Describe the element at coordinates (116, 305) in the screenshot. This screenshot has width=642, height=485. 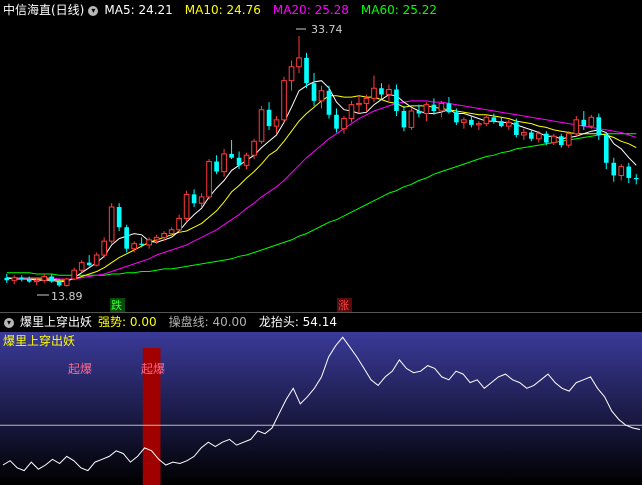
I see `down-marker-label: 跌` at that location.